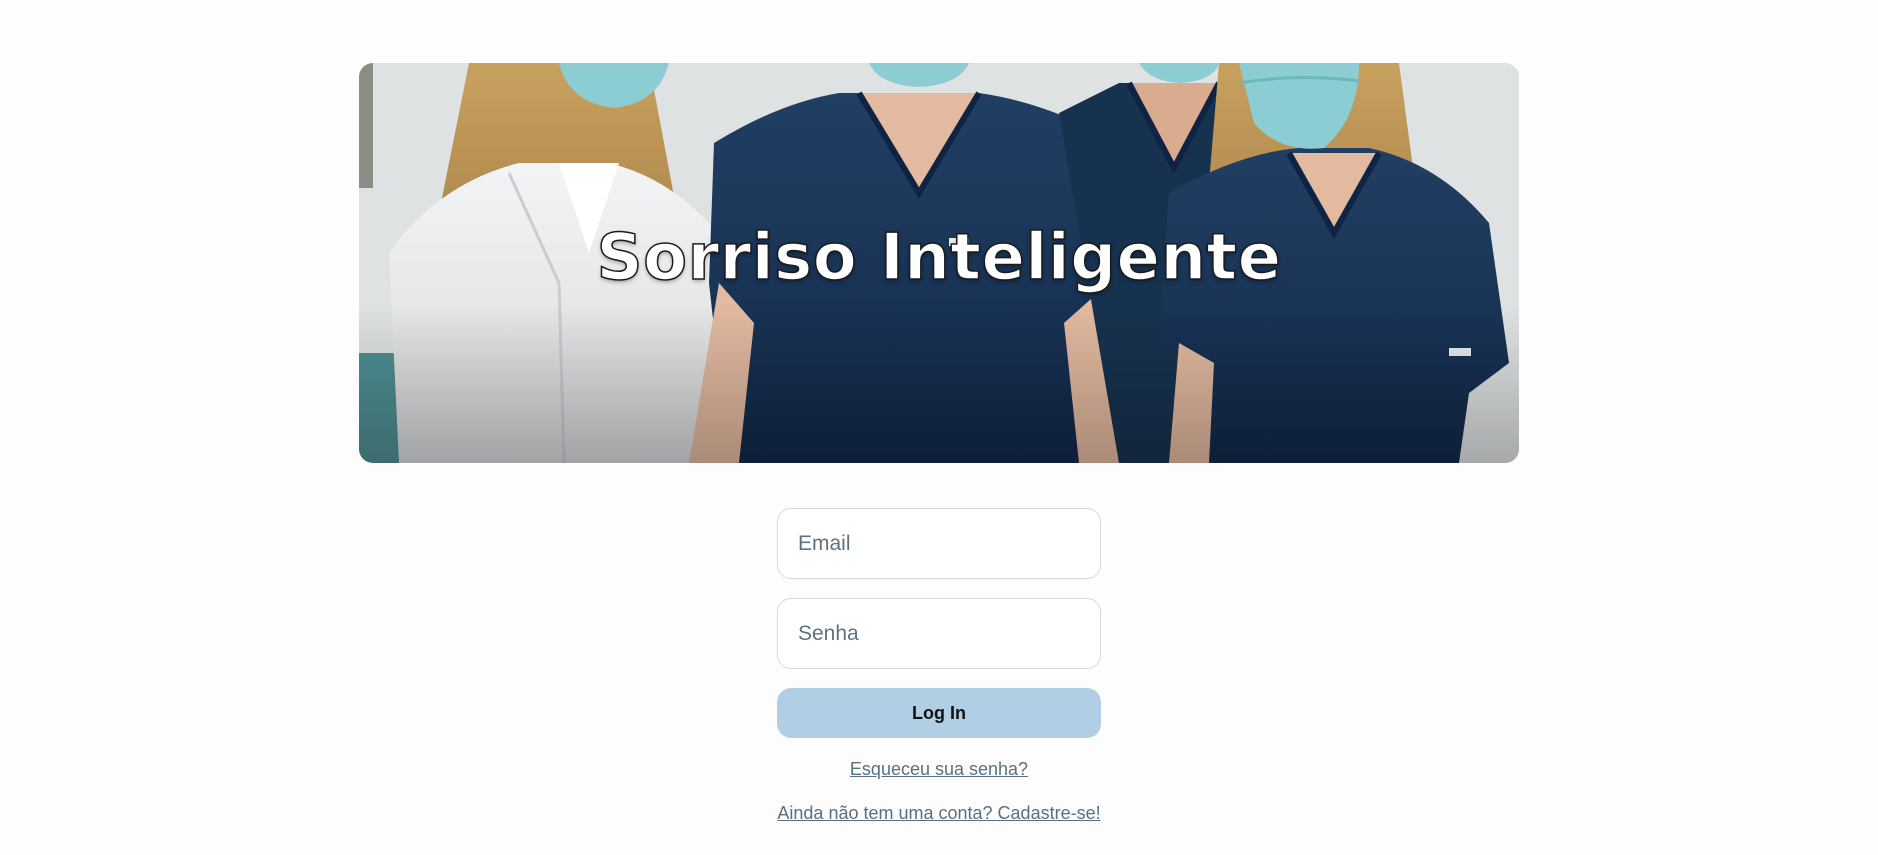  Describe the element at coordinates (939, 769) in the screenshot. I see `forgot-password-link: Esqueceu sua senha?` at that location.